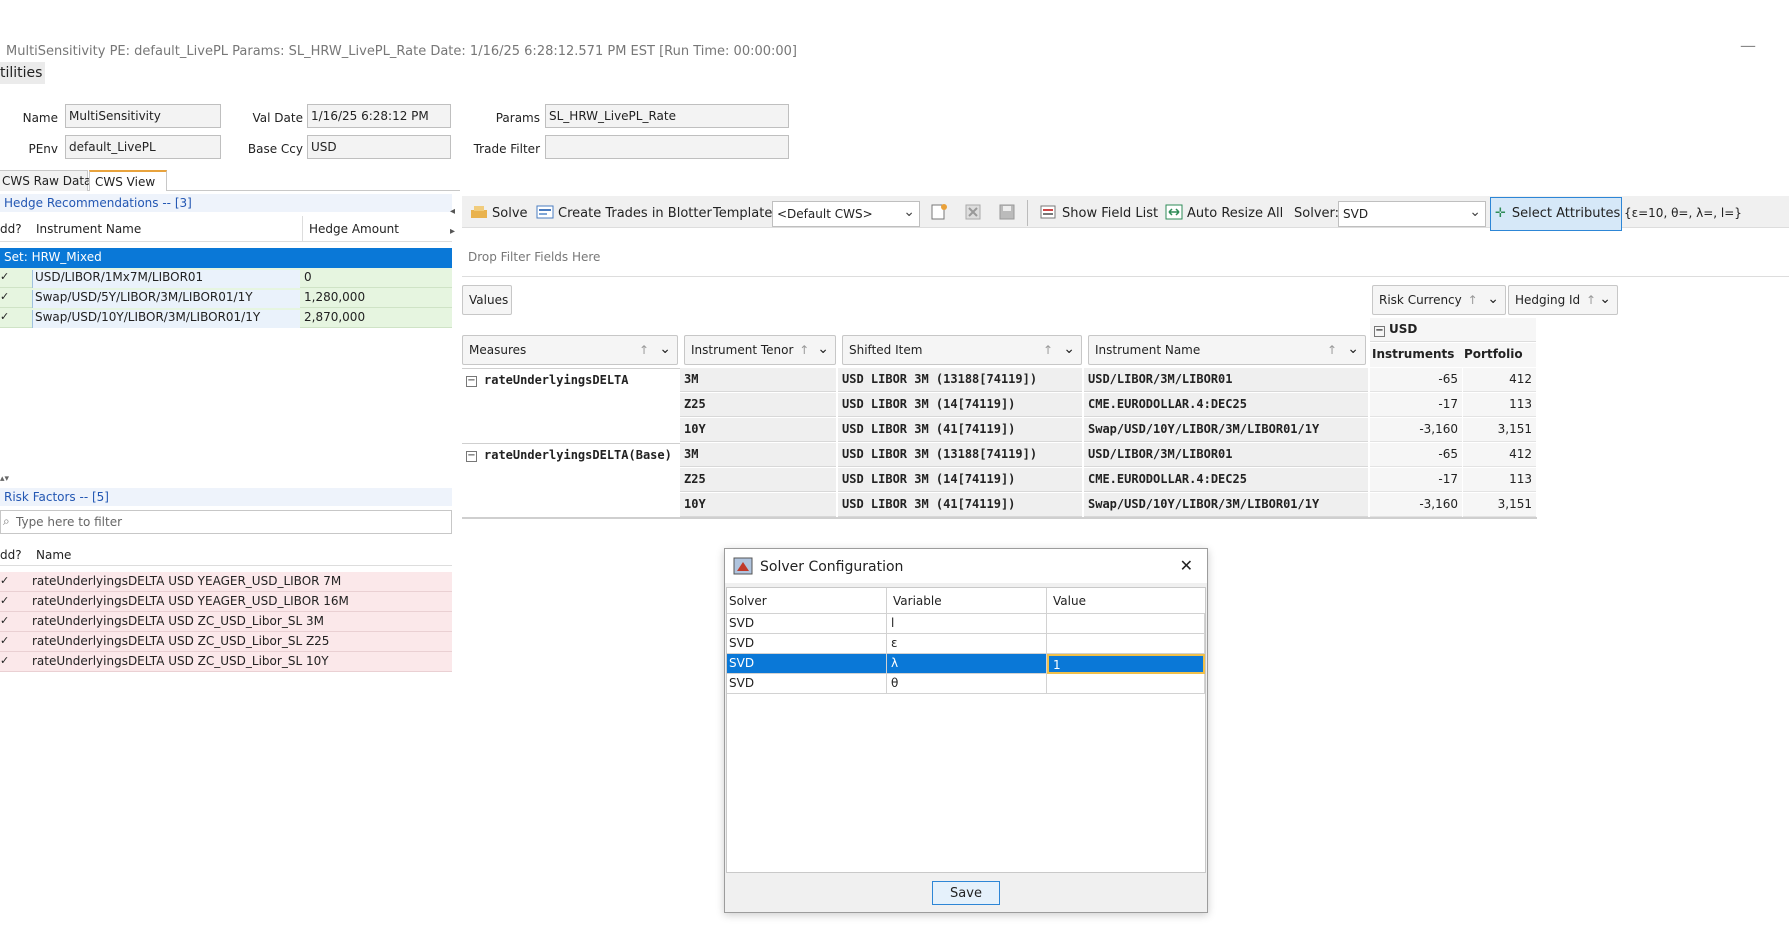 The width and height of the screenshot is (1789, 929). What do you see at coordinates (1126, 664) in the screenshot?
I see `value-cell: 1` at bounding box center [1126, 664].